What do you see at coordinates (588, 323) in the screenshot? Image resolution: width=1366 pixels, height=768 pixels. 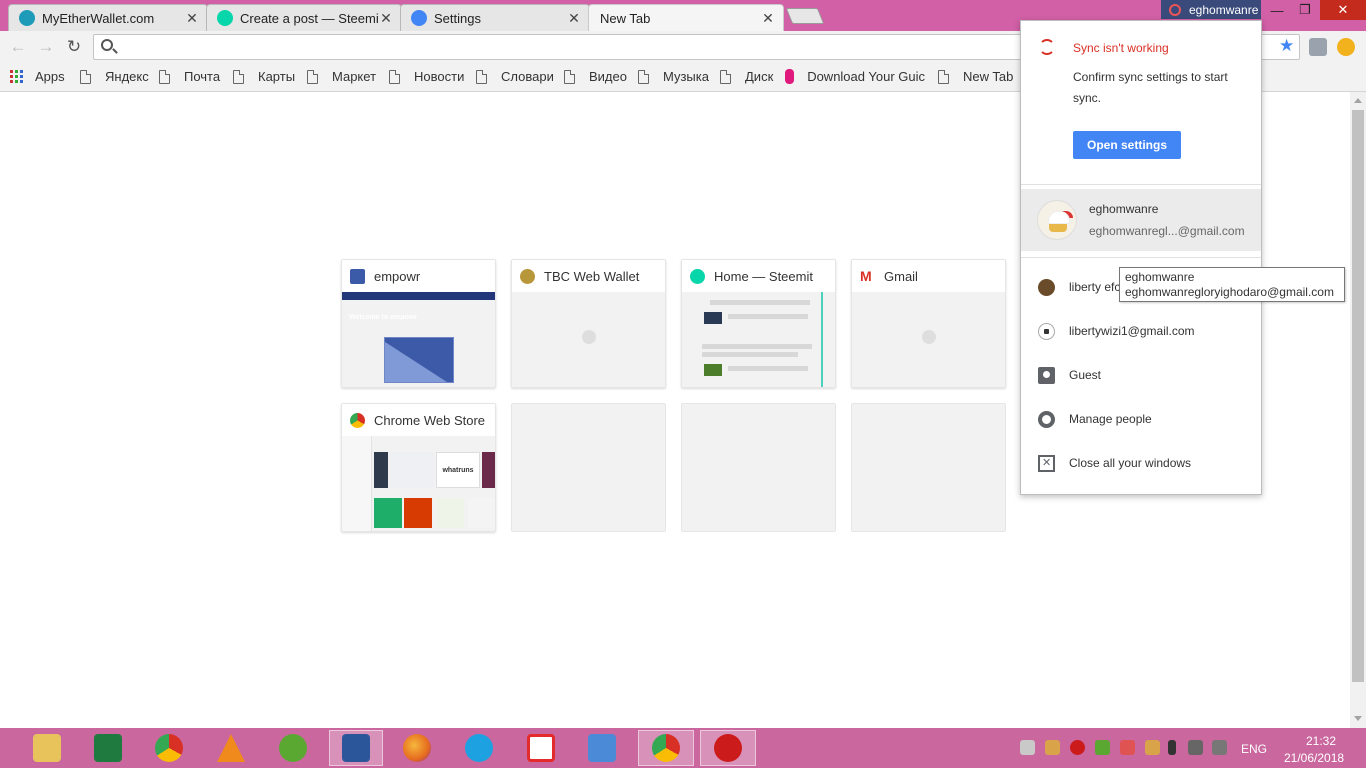 I see `tile-tbc-web-wallet: TBC Web Wallet` at bounding box center [588, 323].